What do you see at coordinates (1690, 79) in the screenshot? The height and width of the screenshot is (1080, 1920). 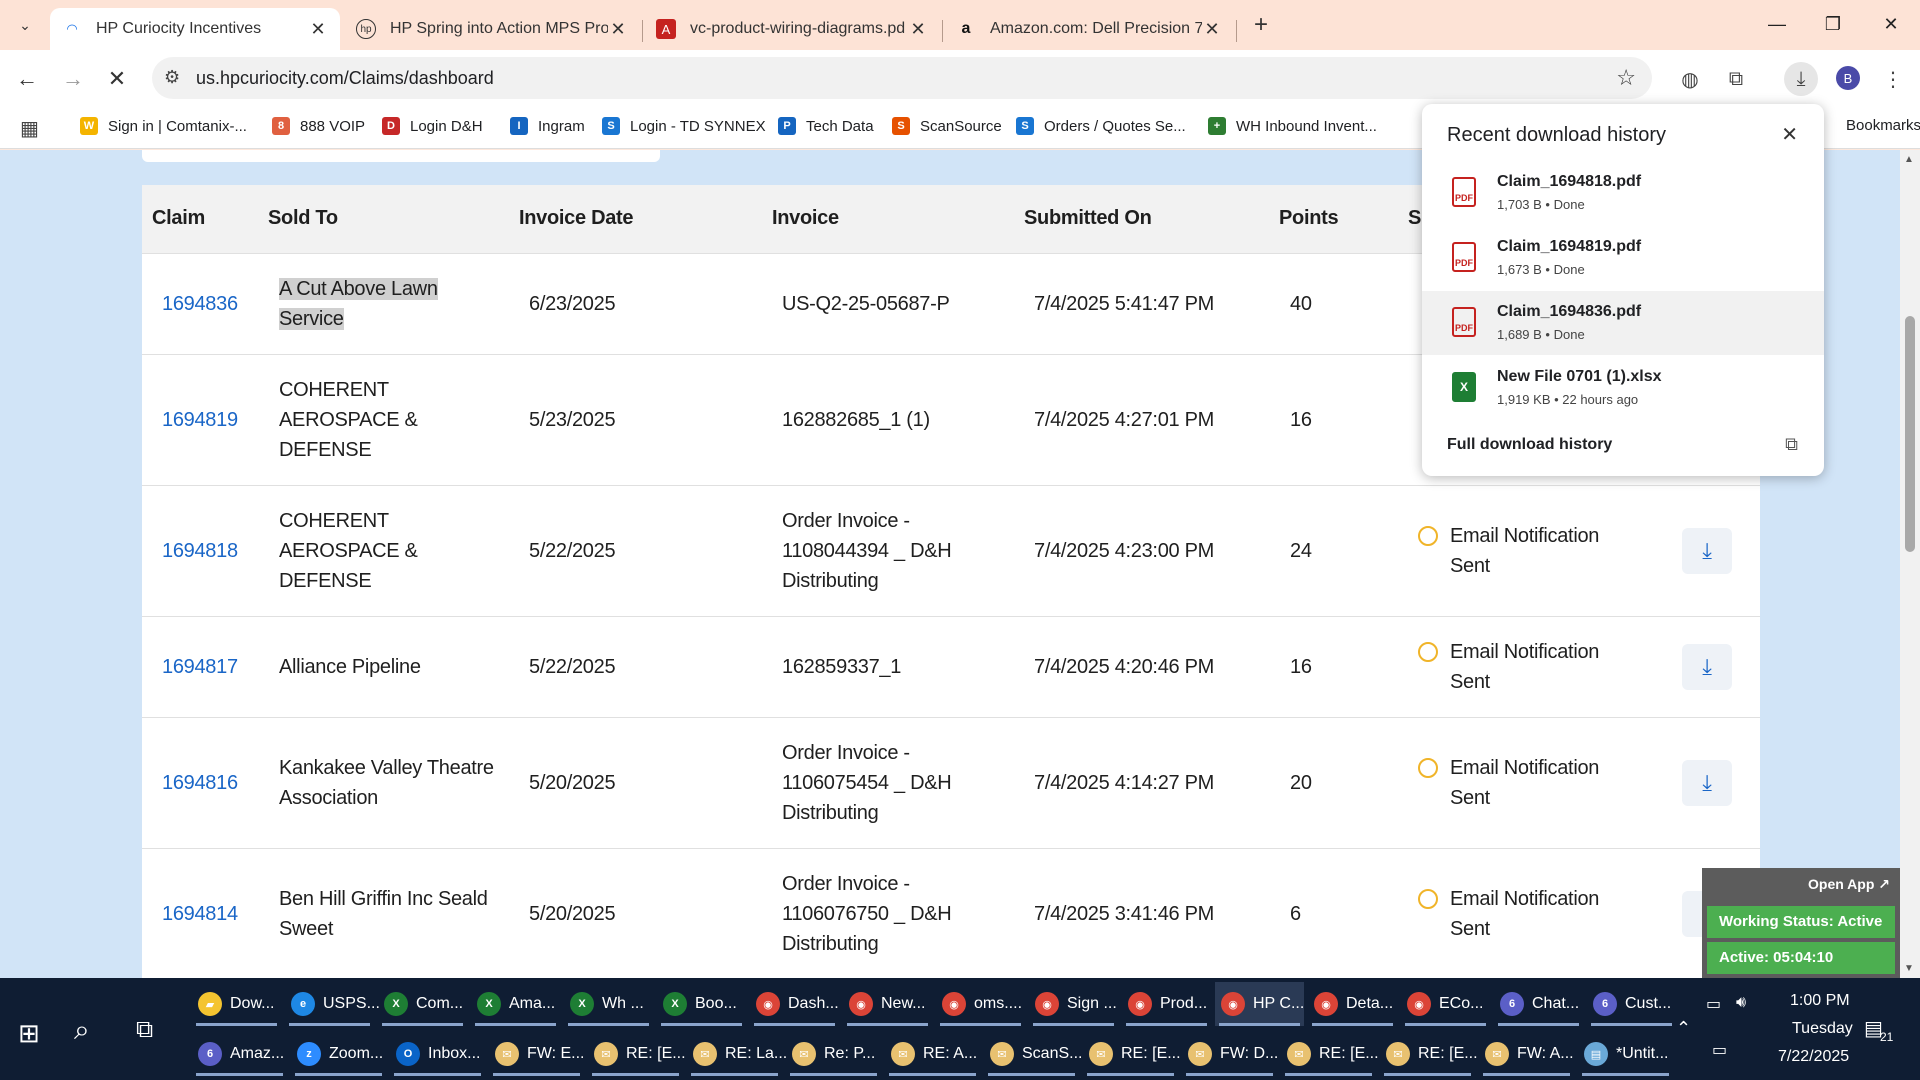 I see `translate-button: ◍` at bounding box center [1690, 79].